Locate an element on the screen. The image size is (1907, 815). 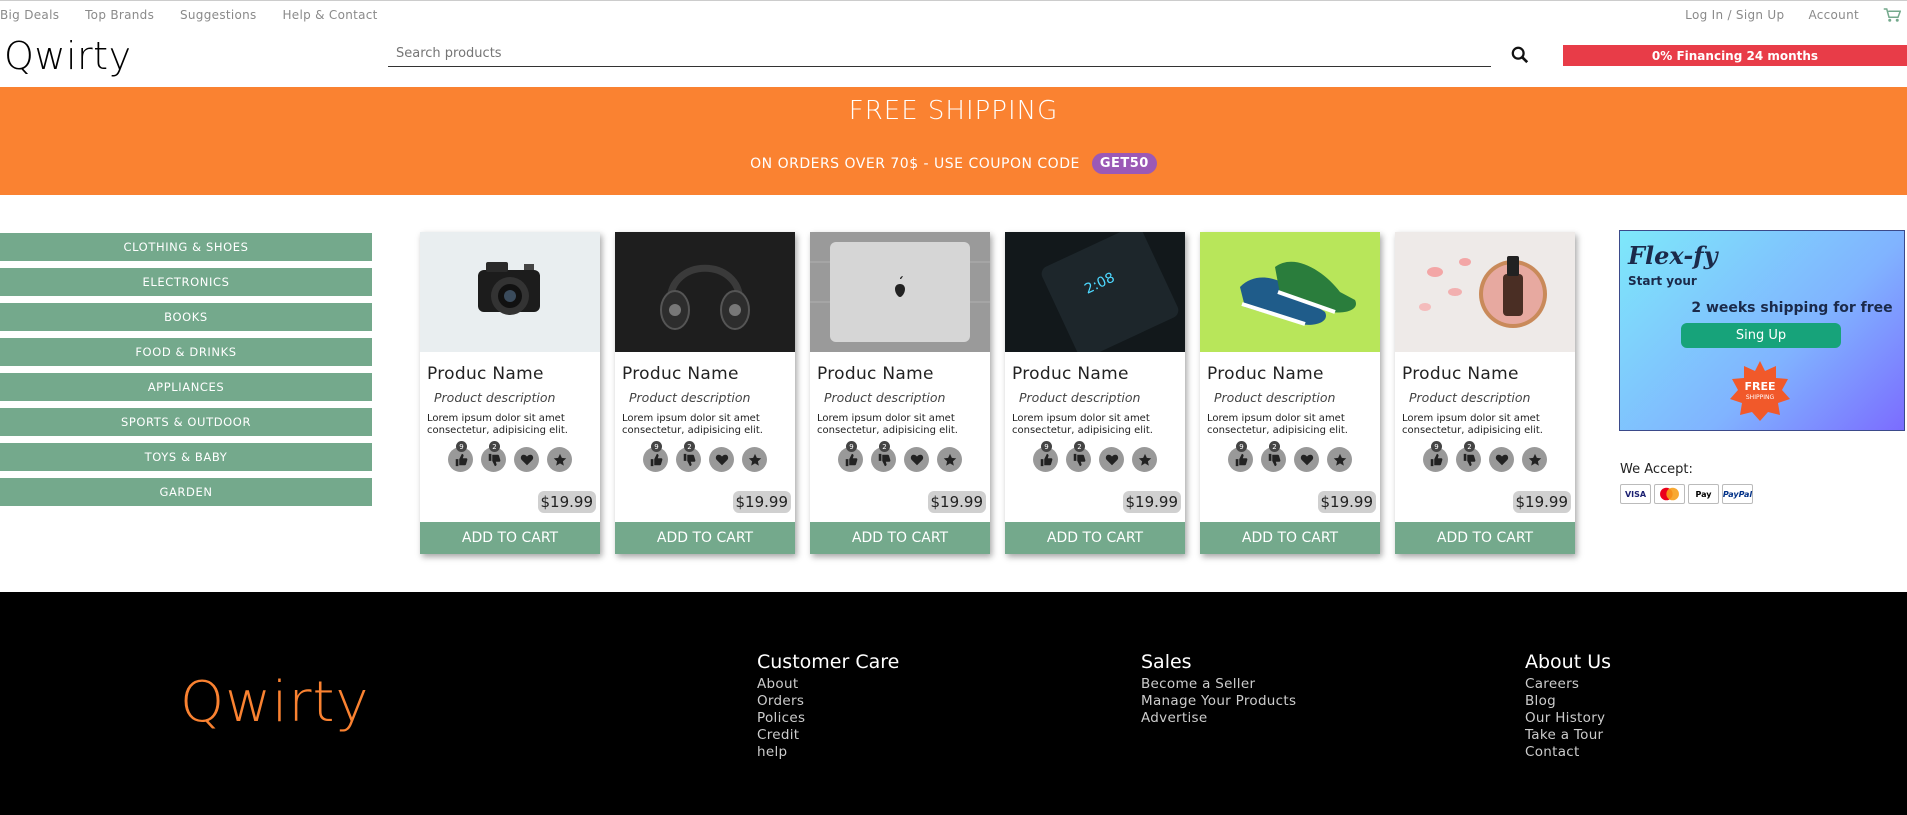
category-garden: GARDEN is located at coordinates (186, 492).